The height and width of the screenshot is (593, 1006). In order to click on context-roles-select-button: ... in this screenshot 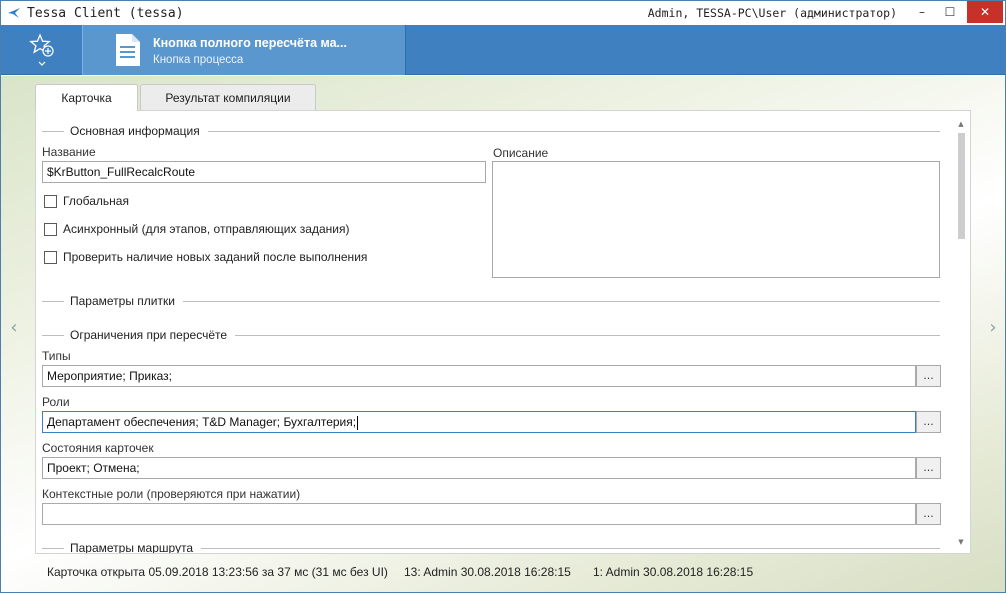, I will do `click(928, 514)`.